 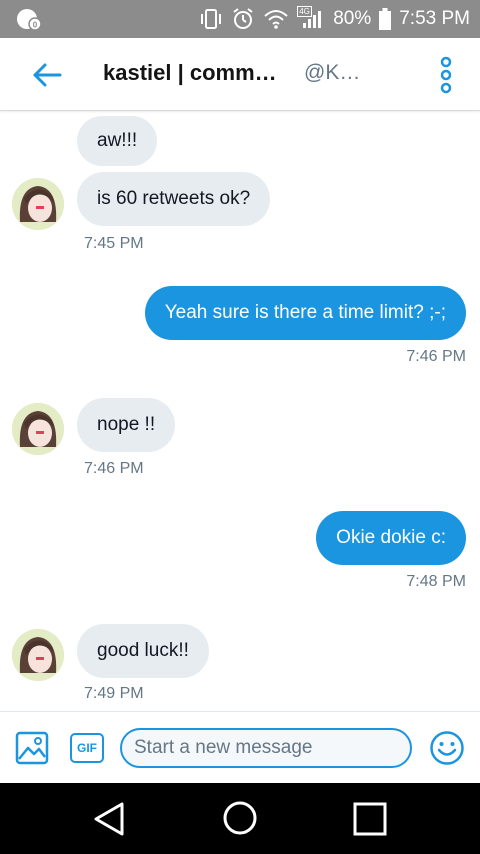 I want to click on message-input, so click(x=266, y=748).